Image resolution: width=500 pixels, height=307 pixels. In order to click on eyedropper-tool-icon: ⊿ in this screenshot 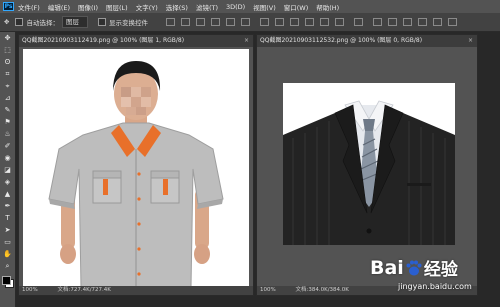, I will do `click(7, 98)`.